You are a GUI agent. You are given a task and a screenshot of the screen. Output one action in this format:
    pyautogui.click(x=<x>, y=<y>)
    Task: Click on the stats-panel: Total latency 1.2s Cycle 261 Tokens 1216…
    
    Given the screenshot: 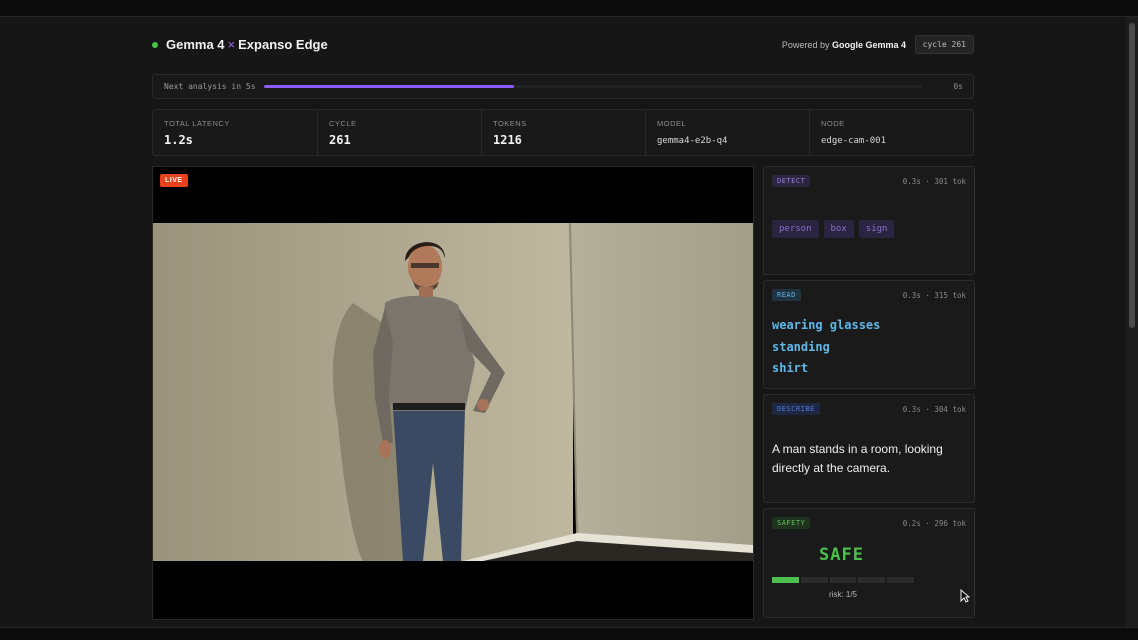 What is the action you would take?
    pyautogui.click(x=563, y=132)
    